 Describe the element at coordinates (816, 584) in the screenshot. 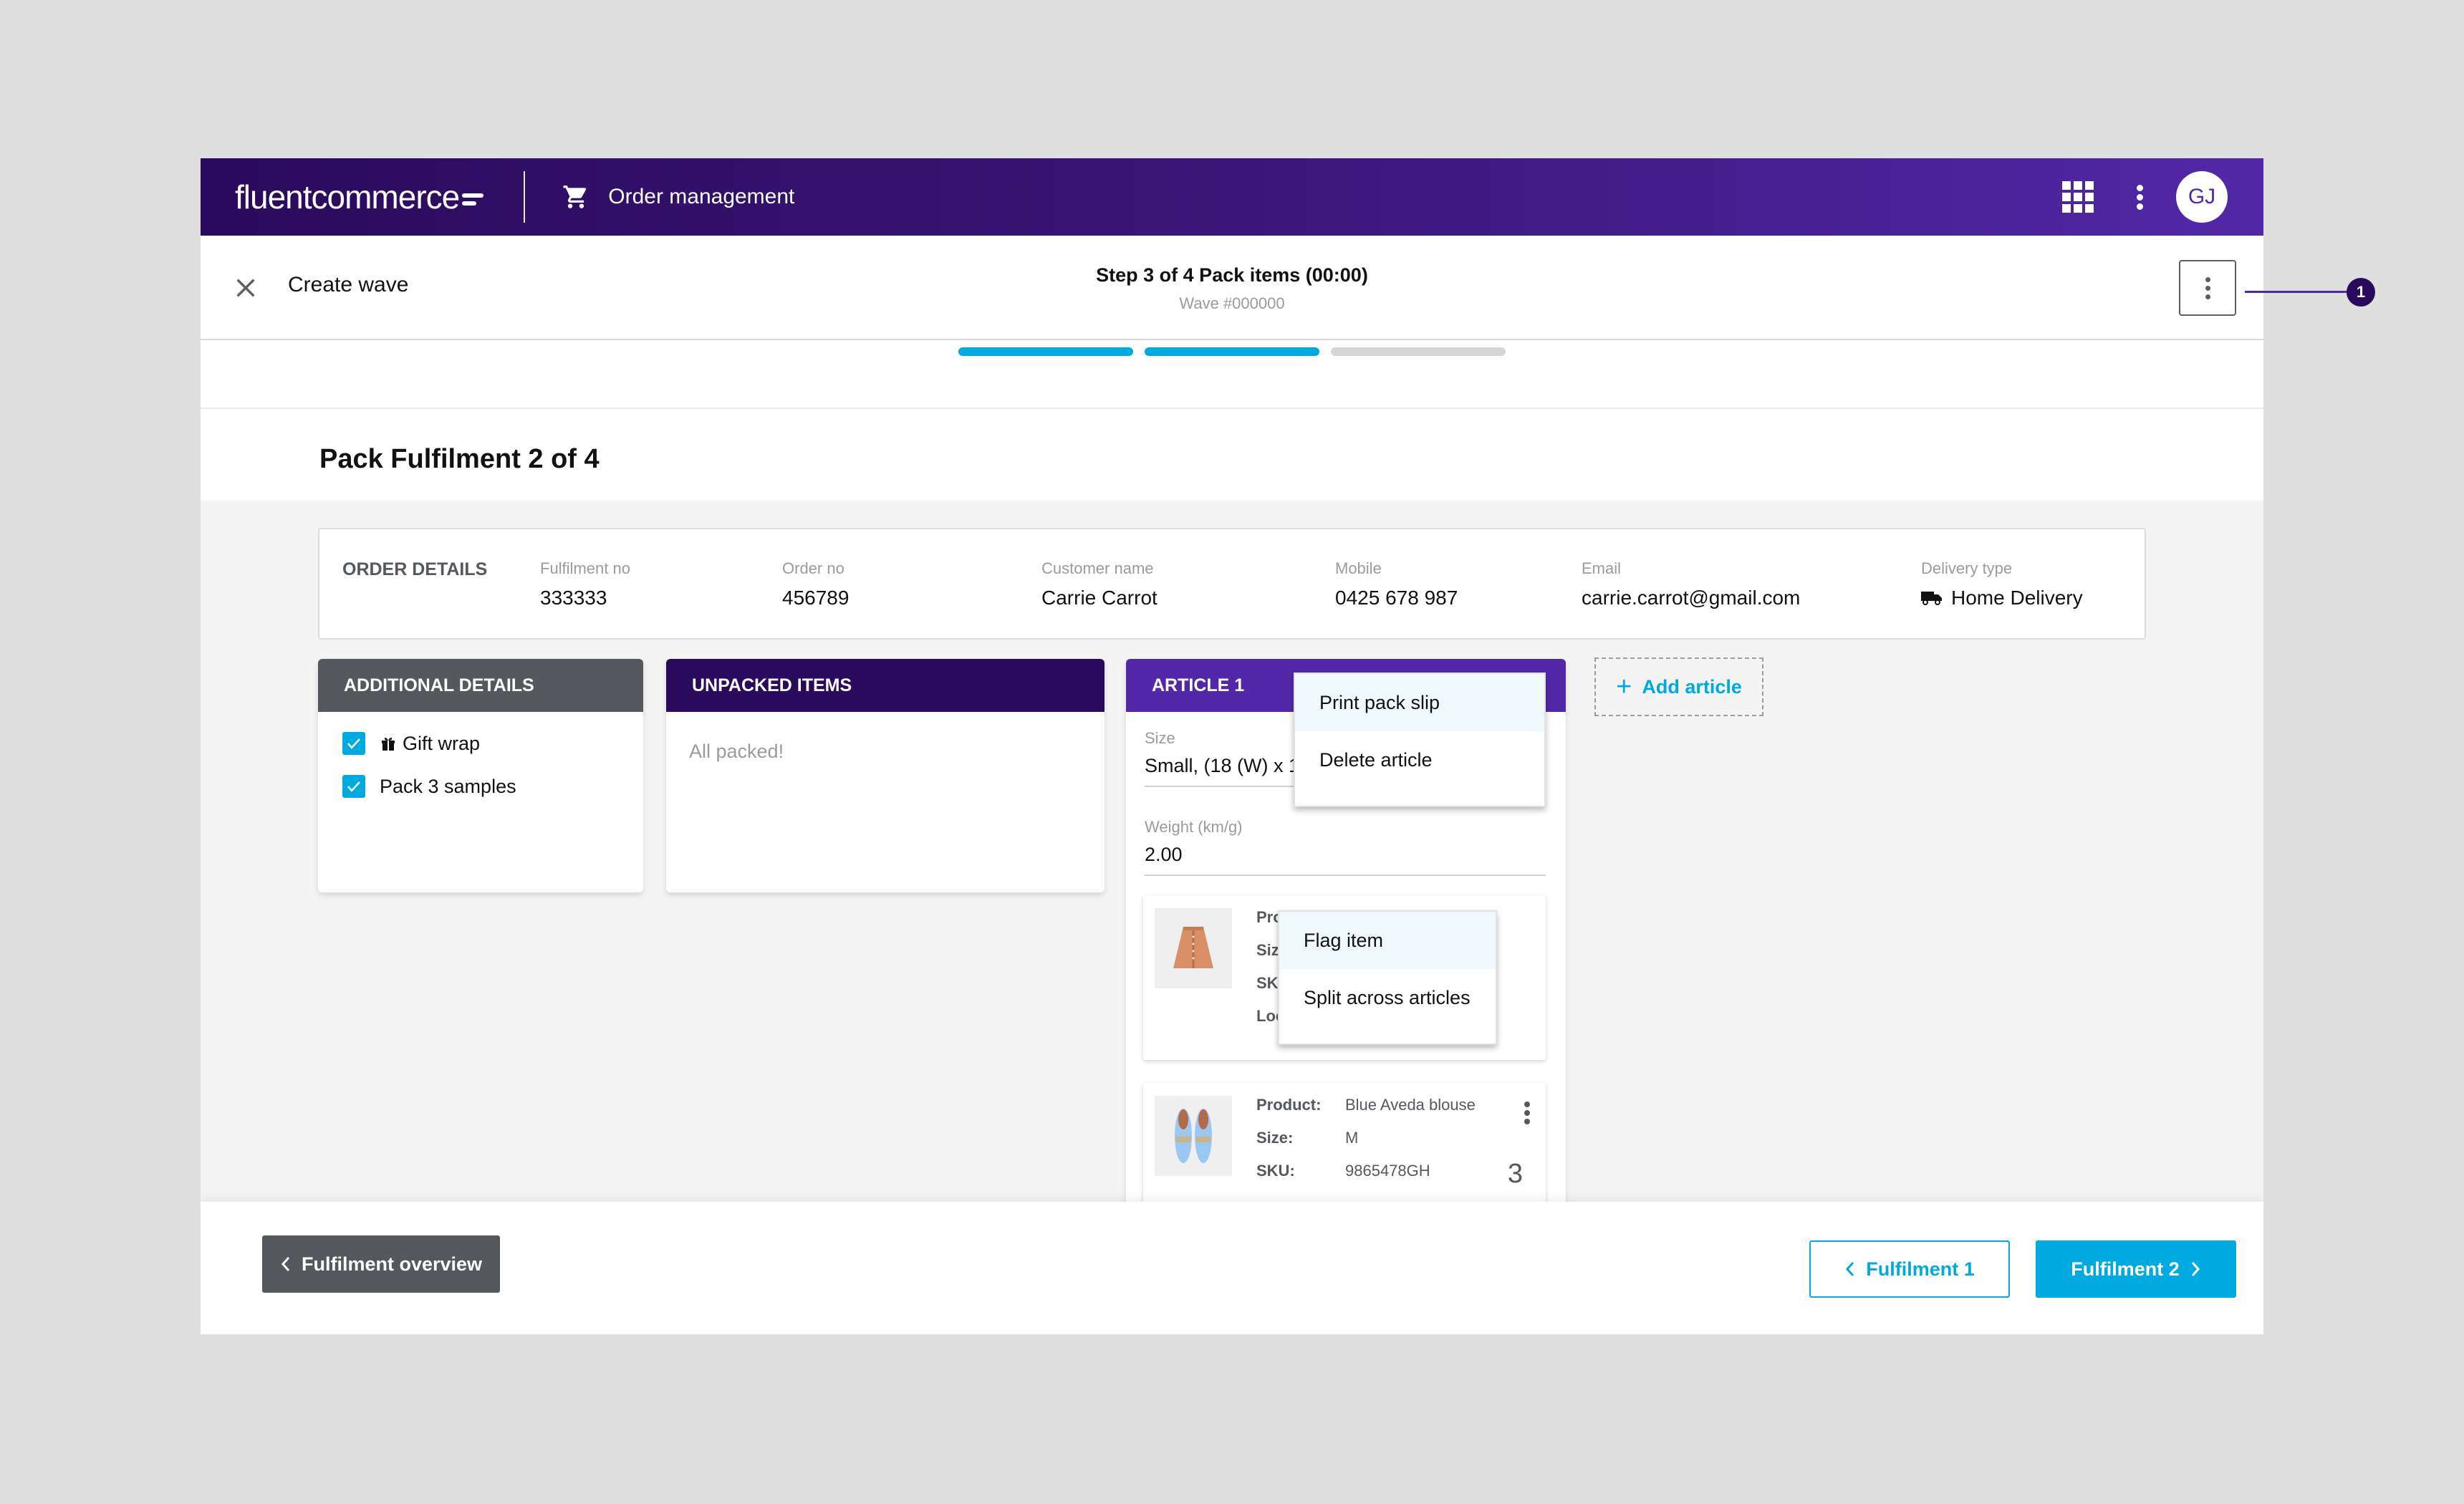

I see `order-field-order-no: Order no 456789` at that location.